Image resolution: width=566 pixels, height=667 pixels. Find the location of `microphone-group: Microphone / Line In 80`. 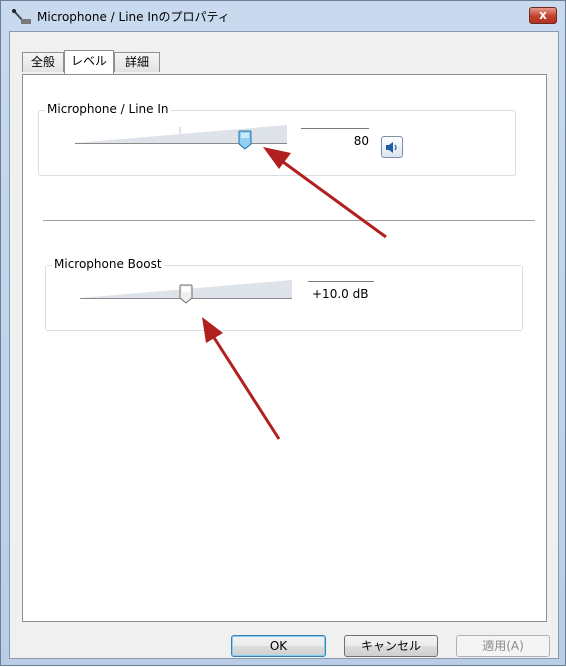

microphone-group: Microphone / Line In 80 is located at coordinates (277, 139).